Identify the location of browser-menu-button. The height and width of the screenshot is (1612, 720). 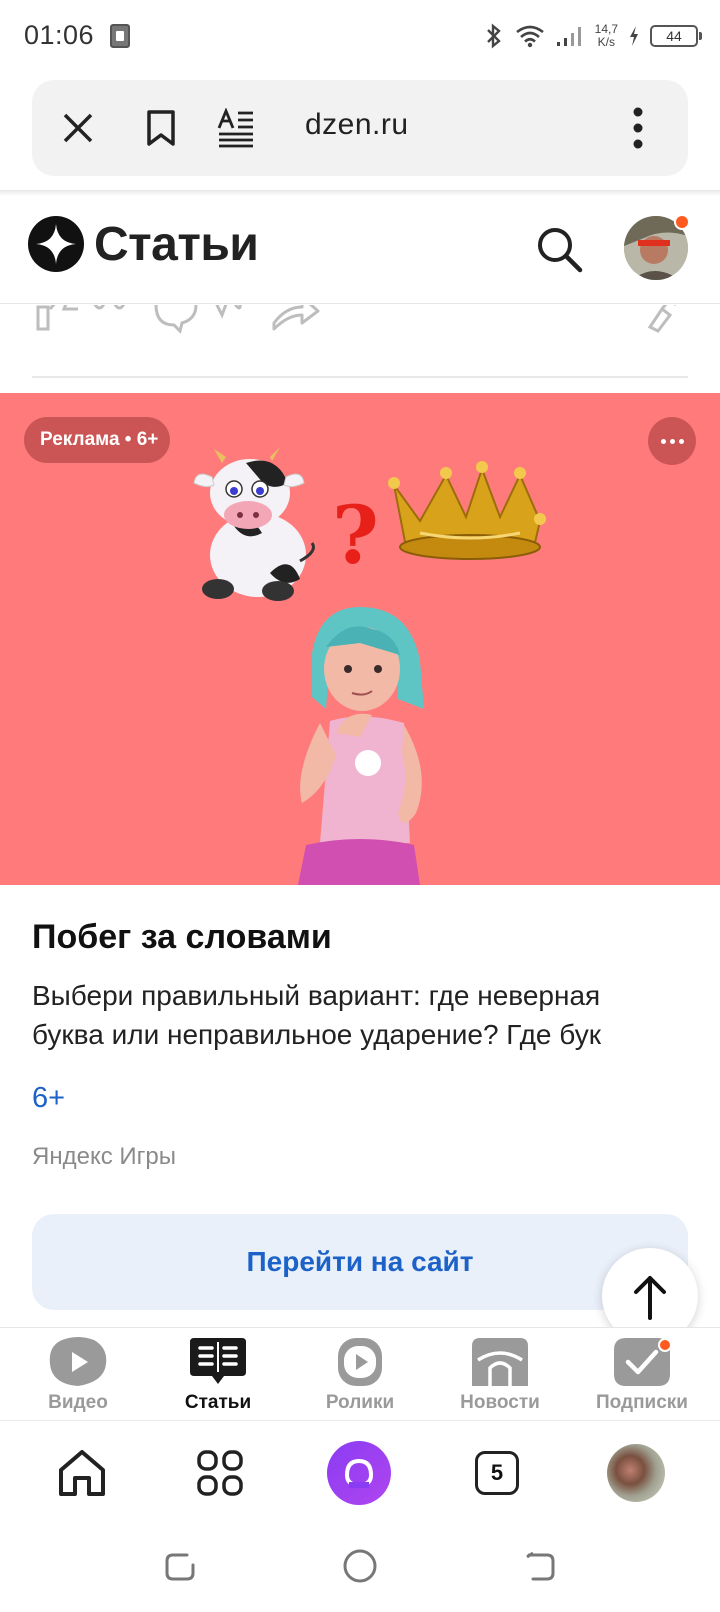
(638, 128).